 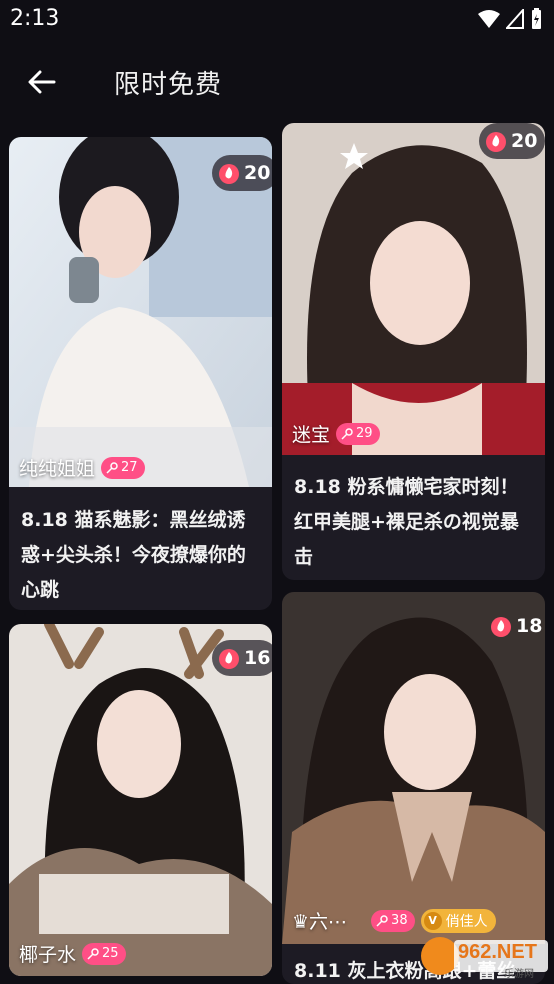 I want to click on popularity-badge: 18, so click(x=514, y=626).